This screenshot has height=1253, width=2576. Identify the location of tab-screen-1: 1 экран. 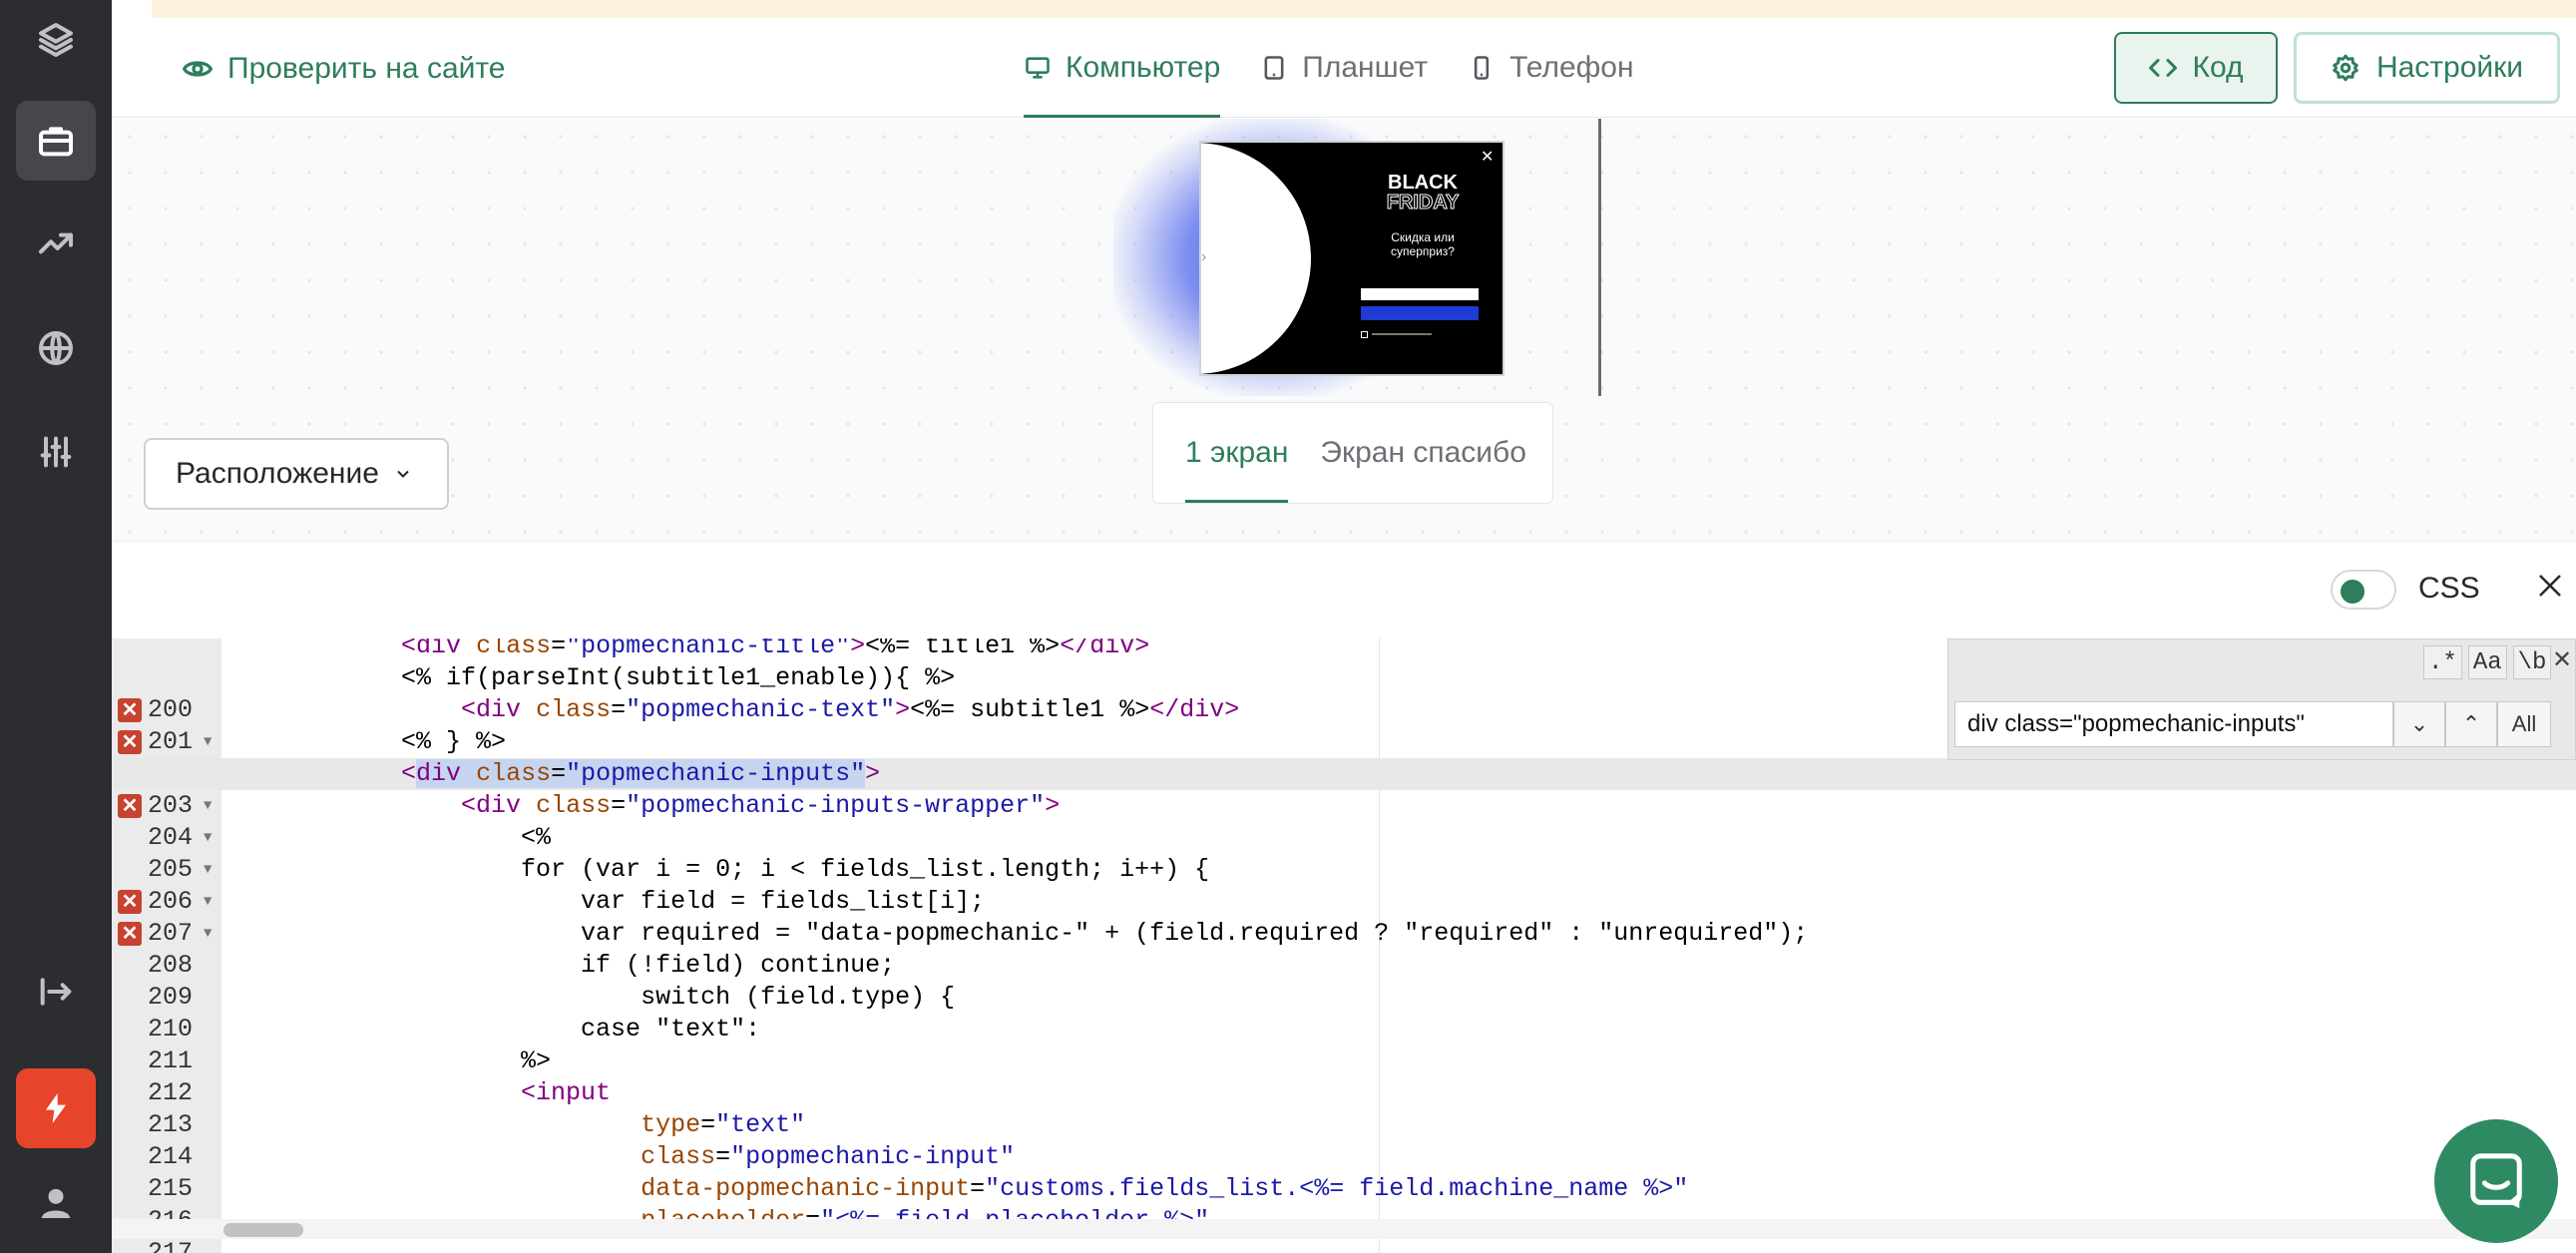
(1237, 453).